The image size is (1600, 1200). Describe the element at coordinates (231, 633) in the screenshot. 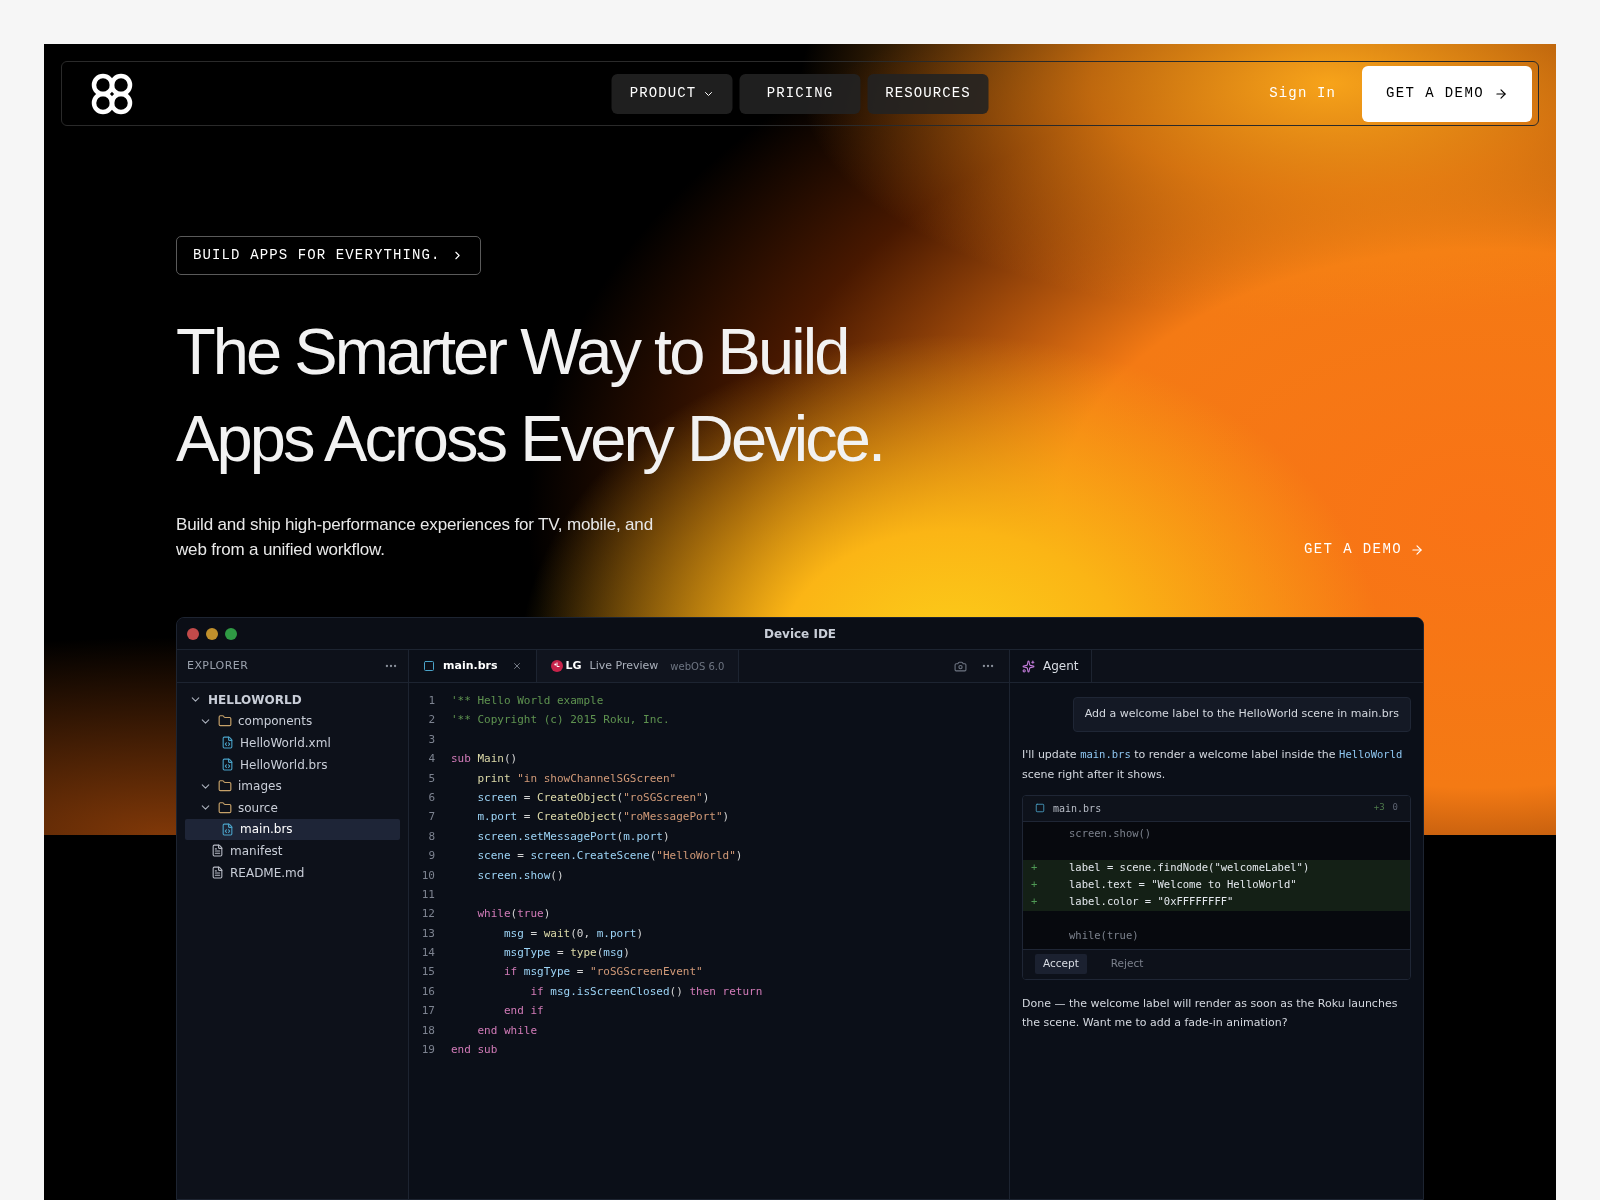

I see `maximize-button` at that location.